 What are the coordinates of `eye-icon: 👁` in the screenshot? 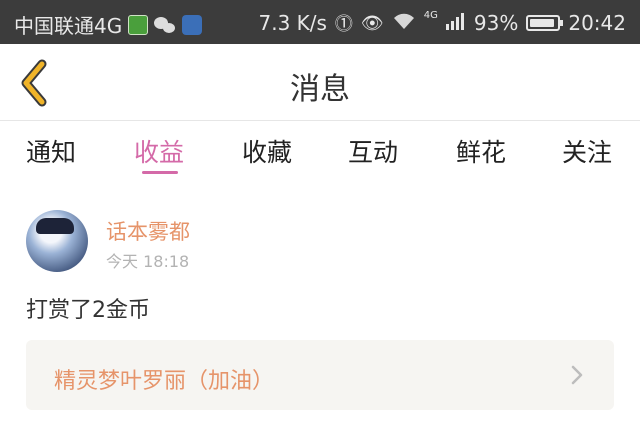 It's located at (372, 23).